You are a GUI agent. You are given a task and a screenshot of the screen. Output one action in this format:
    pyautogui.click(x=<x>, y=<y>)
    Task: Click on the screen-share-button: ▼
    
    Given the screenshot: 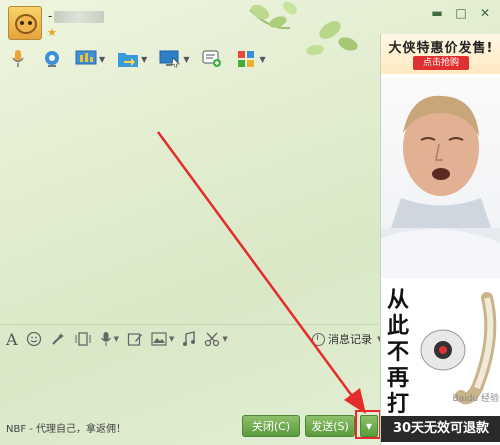 What is the action you would take?
    pyautogui.click(x=90, y=59)
    